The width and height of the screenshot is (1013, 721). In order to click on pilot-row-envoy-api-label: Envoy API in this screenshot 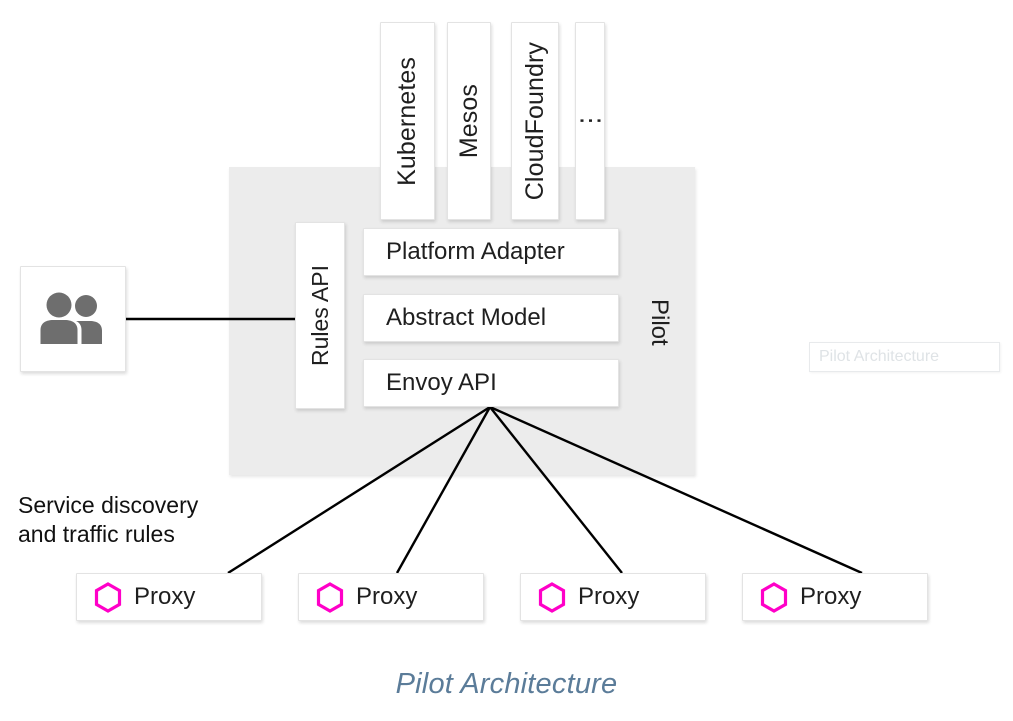, I will do `click(441, 382)`.